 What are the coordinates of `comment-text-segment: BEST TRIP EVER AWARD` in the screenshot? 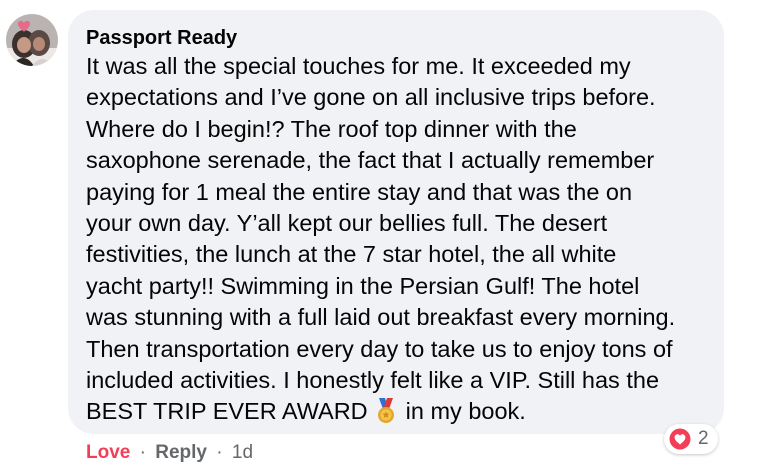 It's located at (227, 411).